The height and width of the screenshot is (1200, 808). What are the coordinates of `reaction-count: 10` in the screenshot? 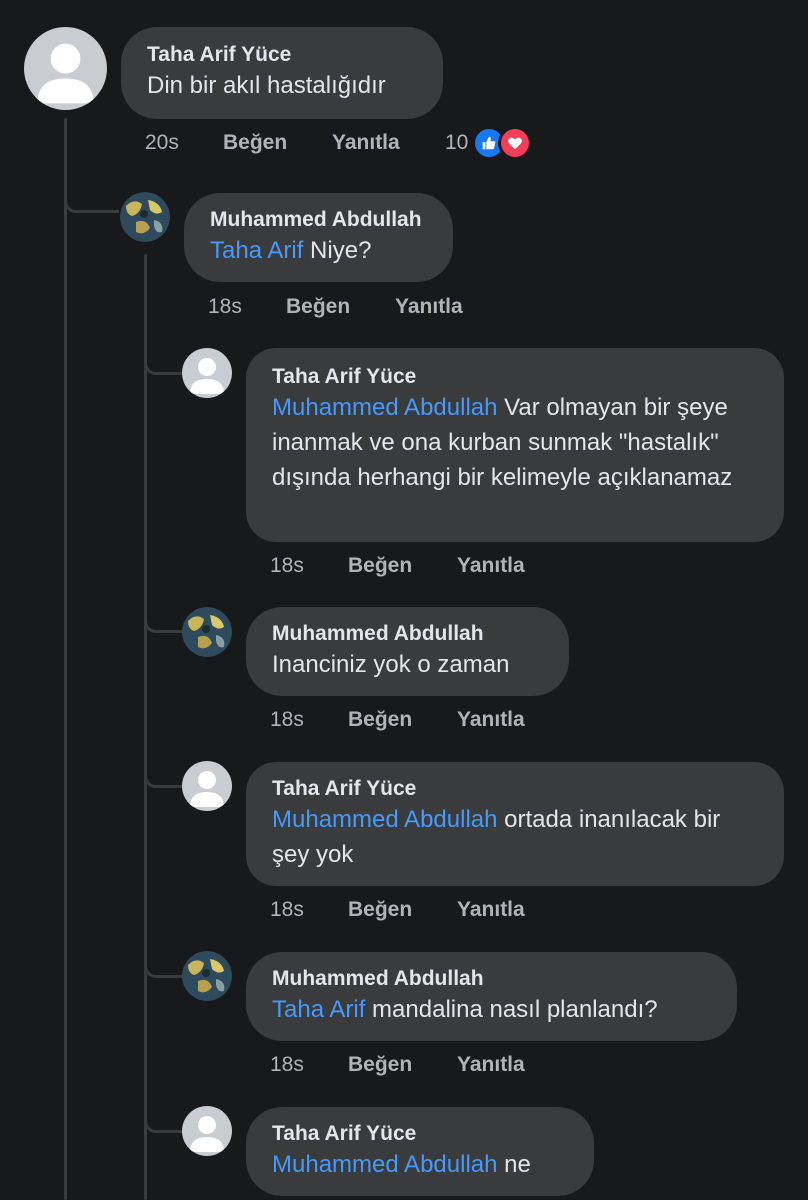 It's located at (456, 143).